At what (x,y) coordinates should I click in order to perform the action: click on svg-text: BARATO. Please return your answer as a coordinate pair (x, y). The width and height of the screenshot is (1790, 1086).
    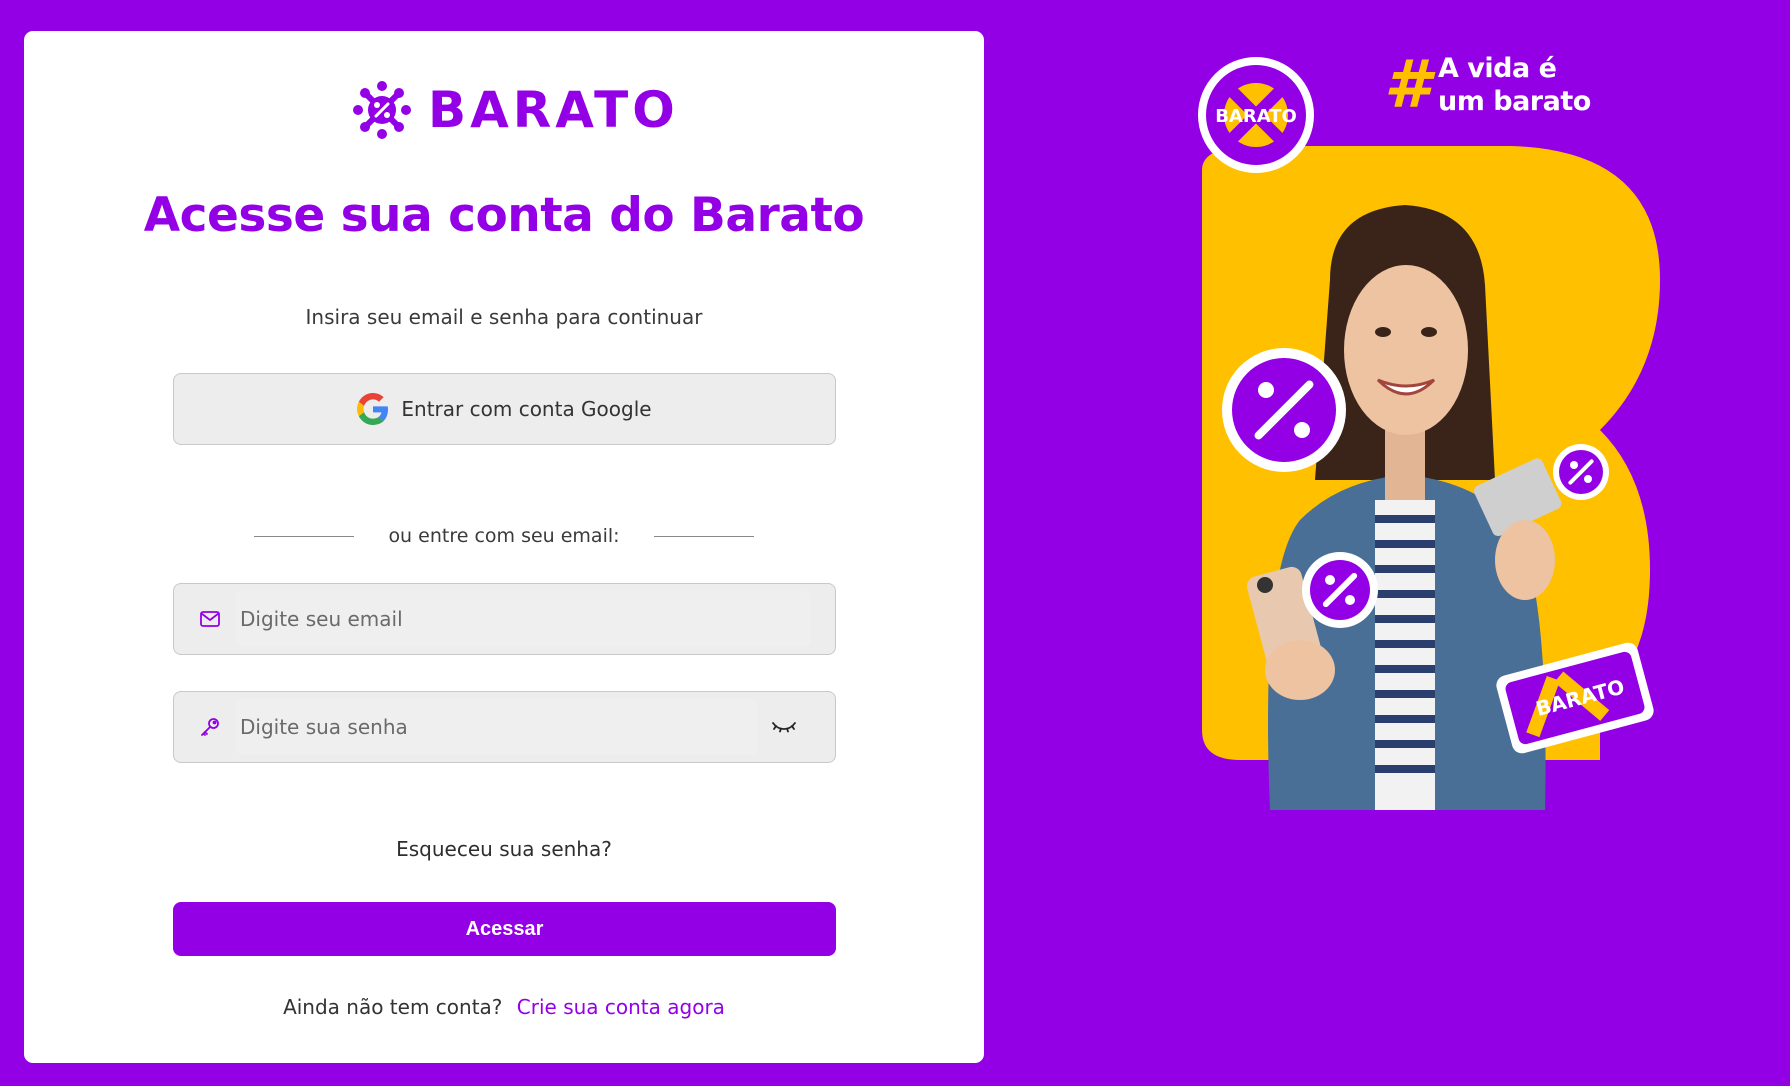
    Looking at the image, I should click on (1256, 116).